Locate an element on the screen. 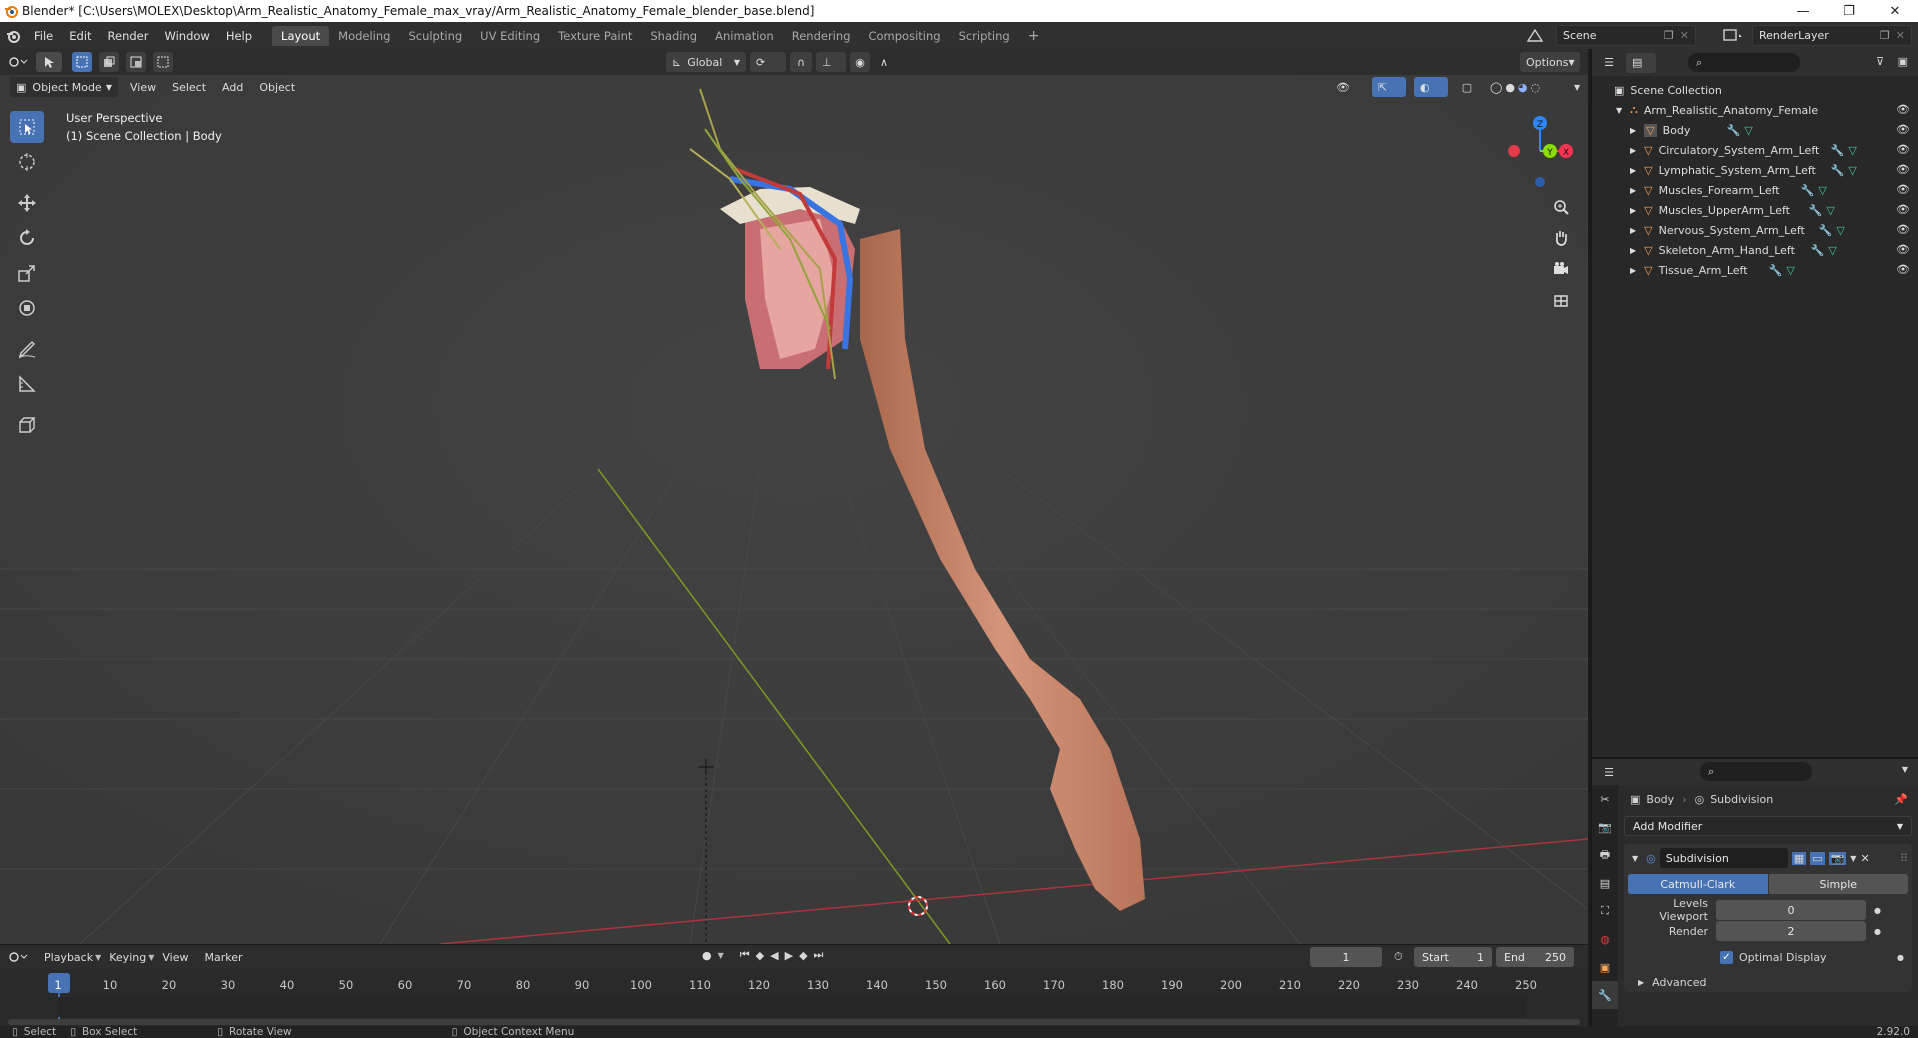 This screenshot has height=1038, width=1918. simple-button: Simple is located at coordinates (1838, 884).